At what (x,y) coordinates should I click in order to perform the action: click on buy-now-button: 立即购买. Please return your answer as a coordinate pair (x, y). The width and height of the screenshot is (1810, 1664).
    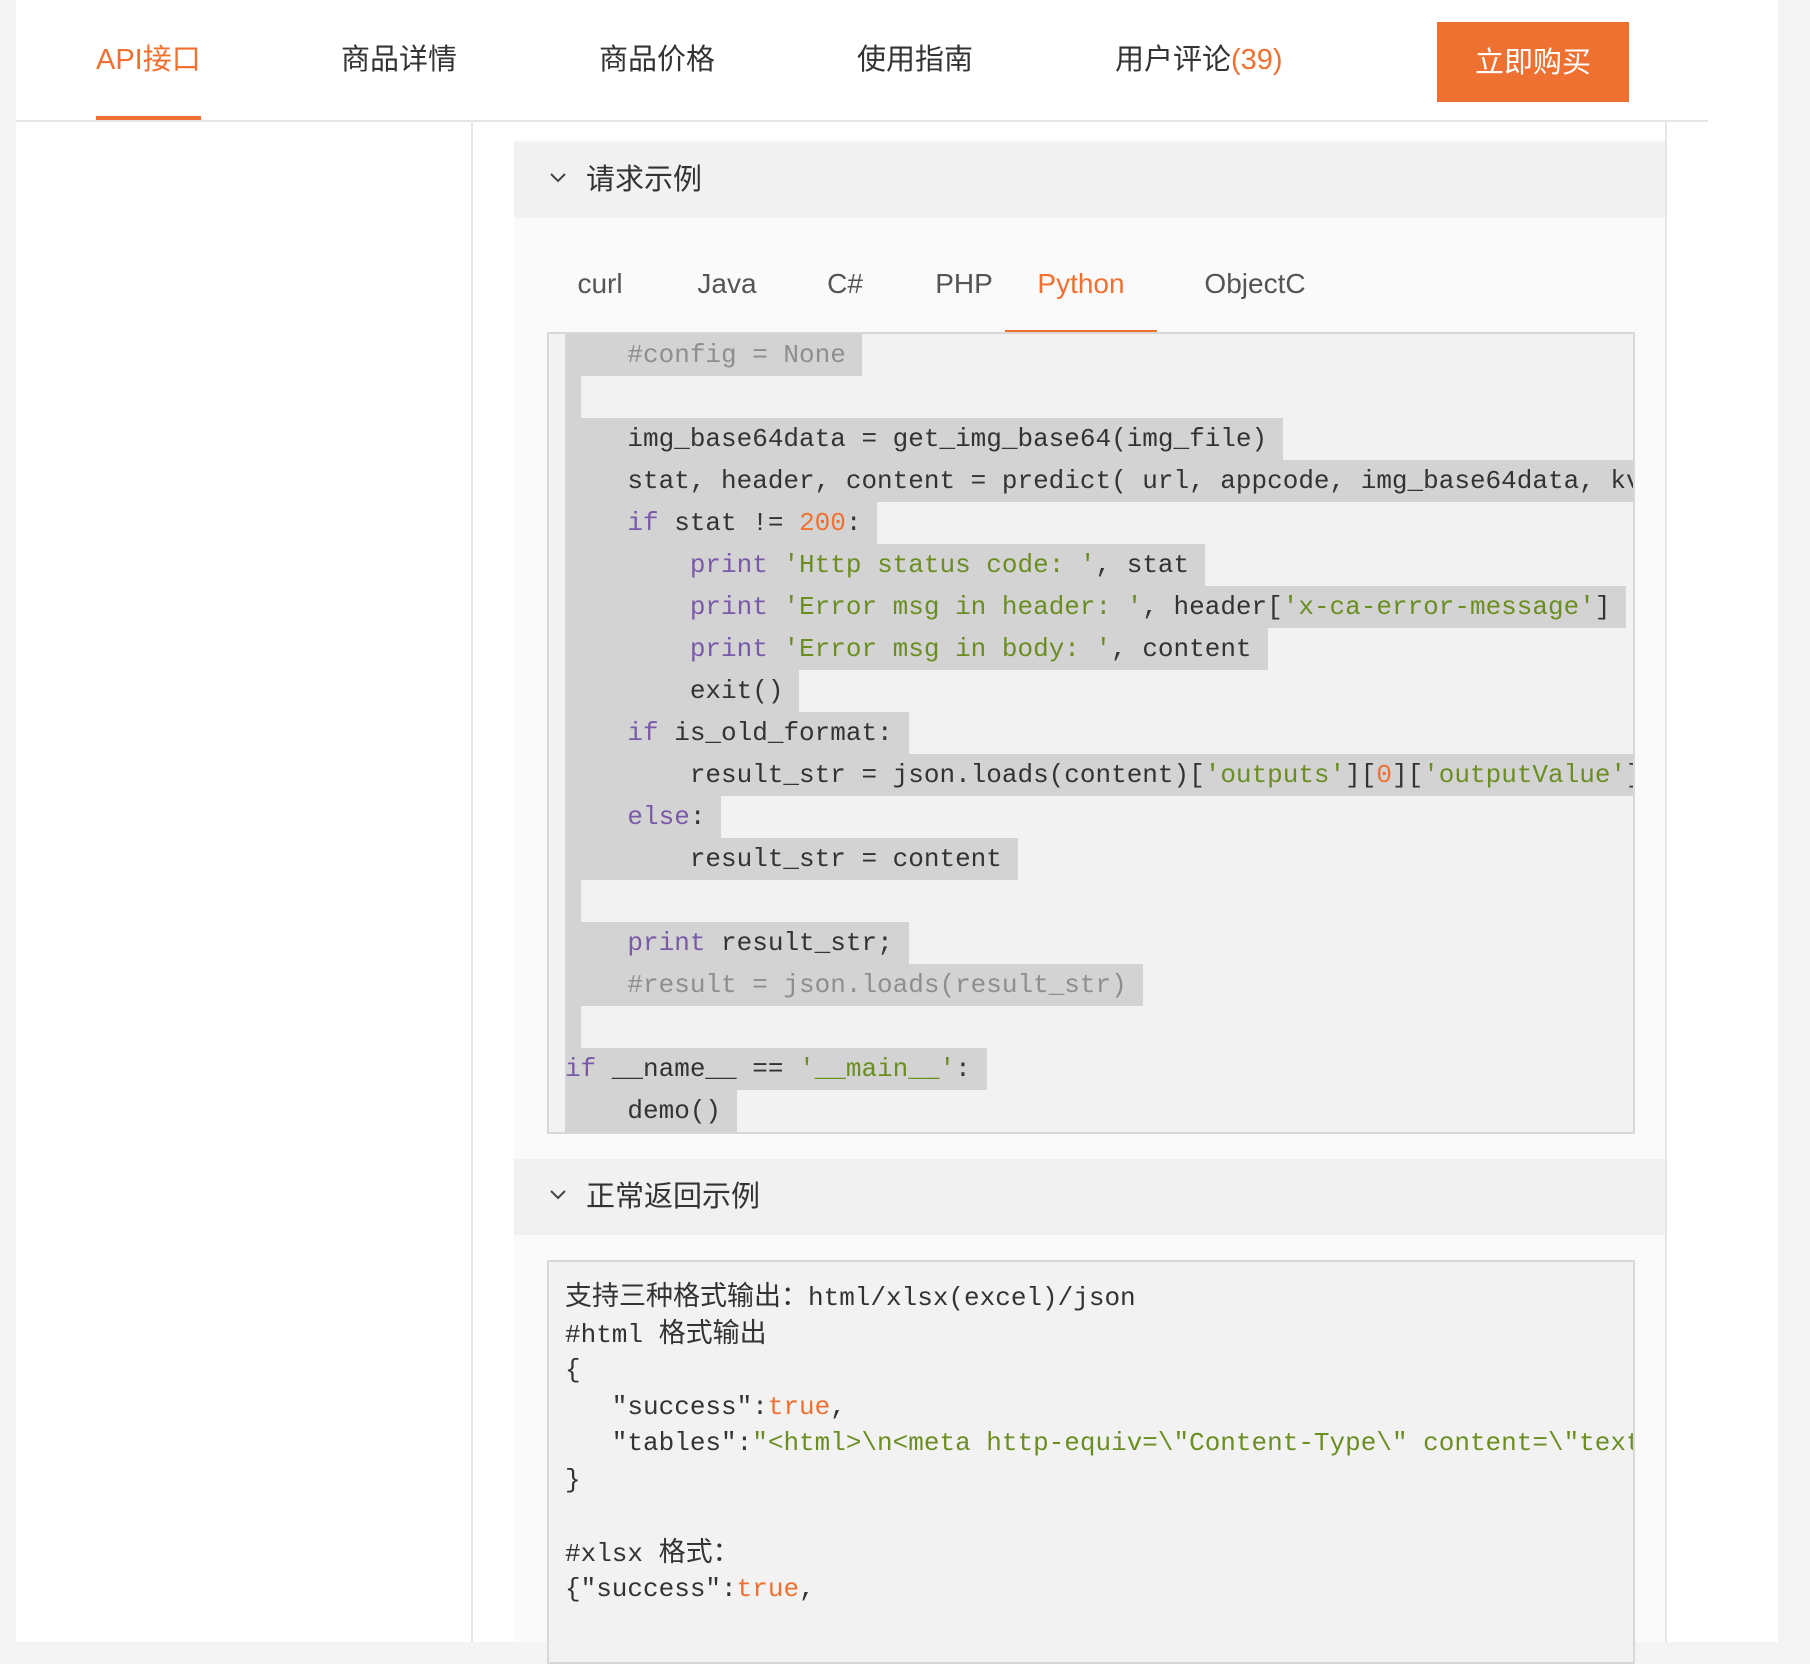
    Looking at the image, I should click on (1533, 62).